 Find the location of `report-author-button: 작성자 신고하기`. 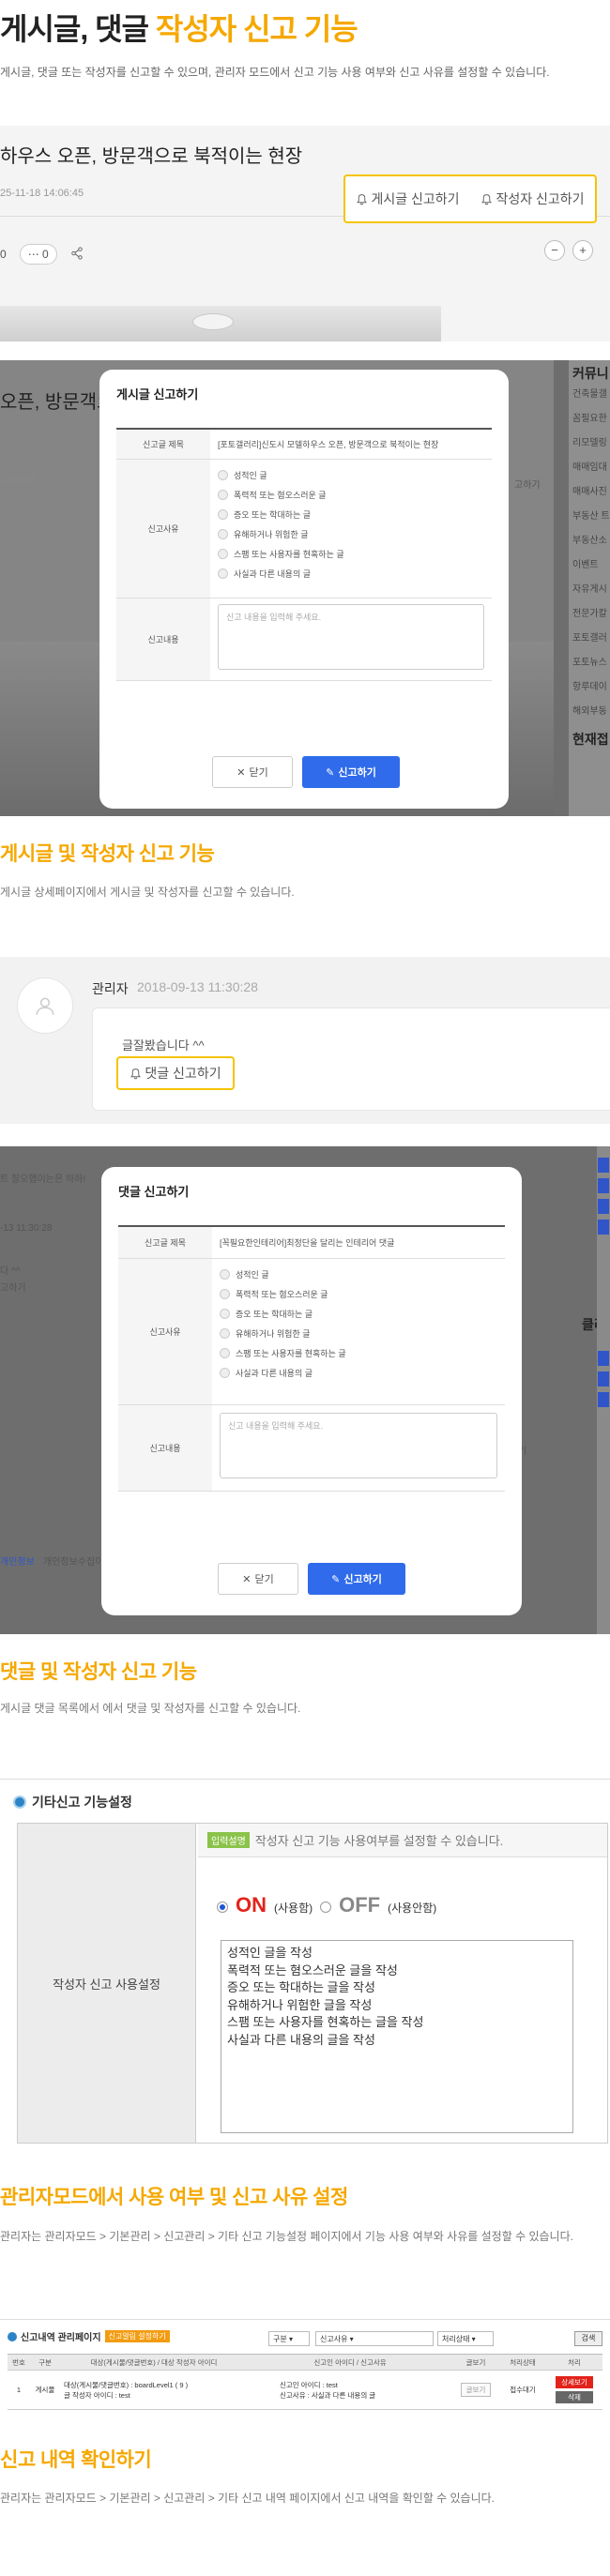

report-author-button: 작성자 신고하기 is located at coordinates (532, 198).